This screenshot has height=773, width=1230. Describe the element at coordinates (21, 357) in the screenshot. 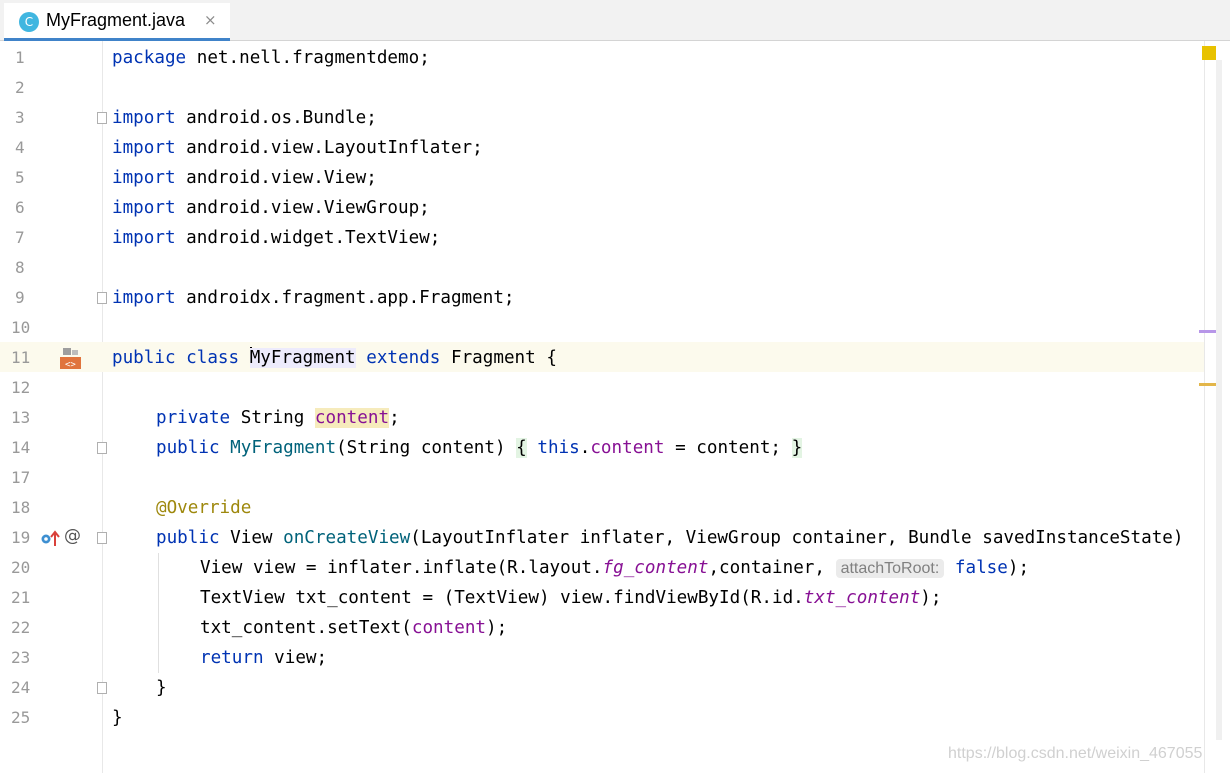

I see `line-number: 11` at that location.